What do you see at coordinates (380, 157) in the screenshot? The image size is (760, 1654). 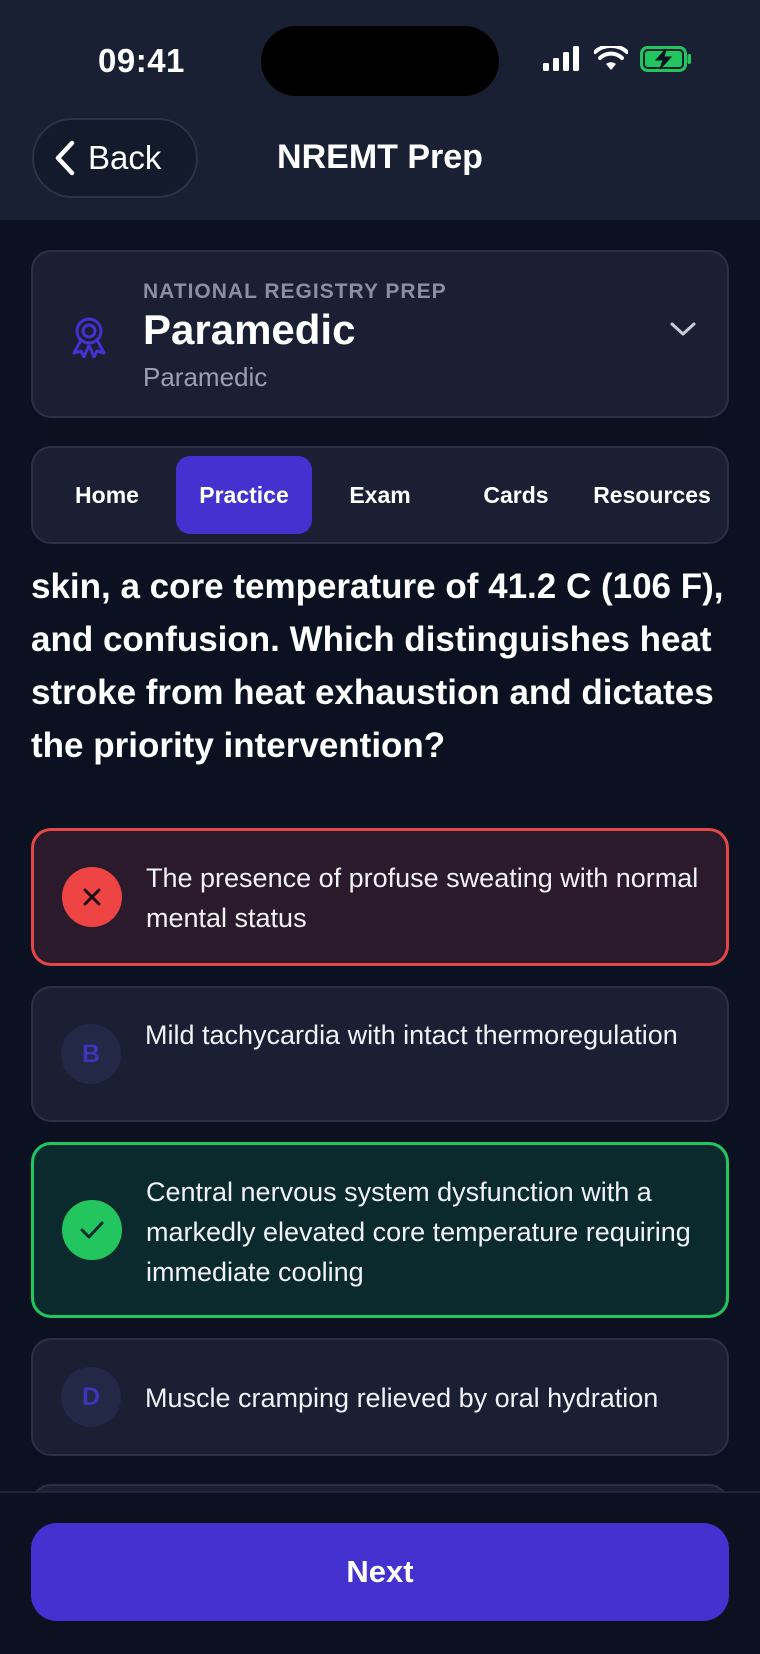 I see `page-title: NREMT Prep` at bounding box center [380, 157].